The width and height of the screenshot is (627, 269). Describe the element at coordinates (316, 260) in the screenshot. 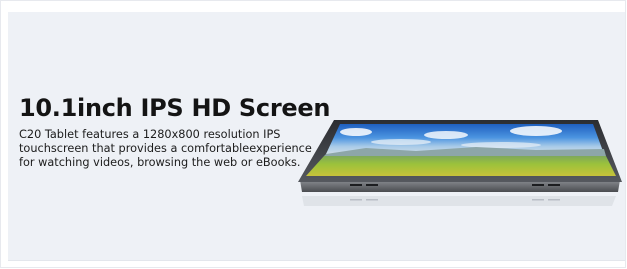

I see `divider` at that location.